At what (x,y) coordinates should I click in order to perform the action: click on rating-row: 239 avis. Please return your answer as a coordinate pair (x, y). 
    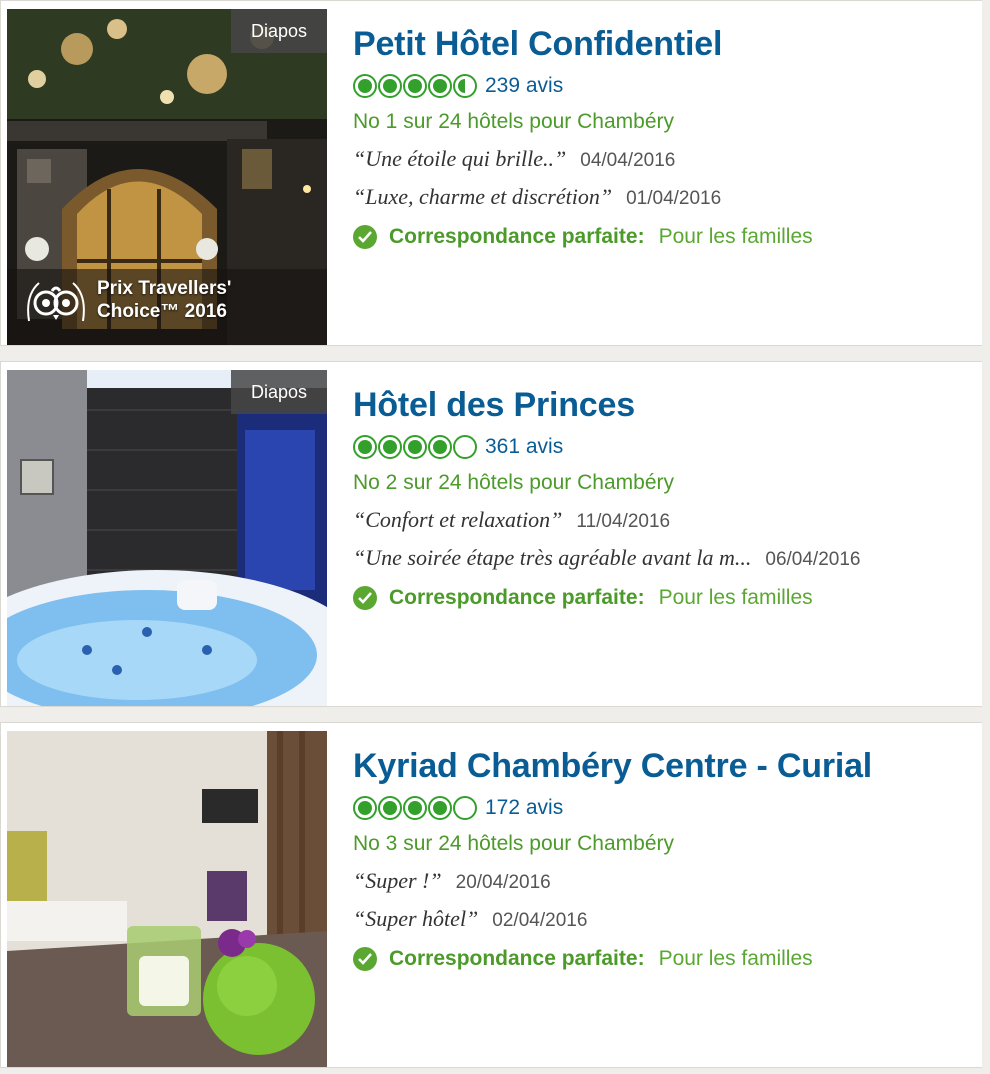
    Looking at the image, I should click on (663, 86).